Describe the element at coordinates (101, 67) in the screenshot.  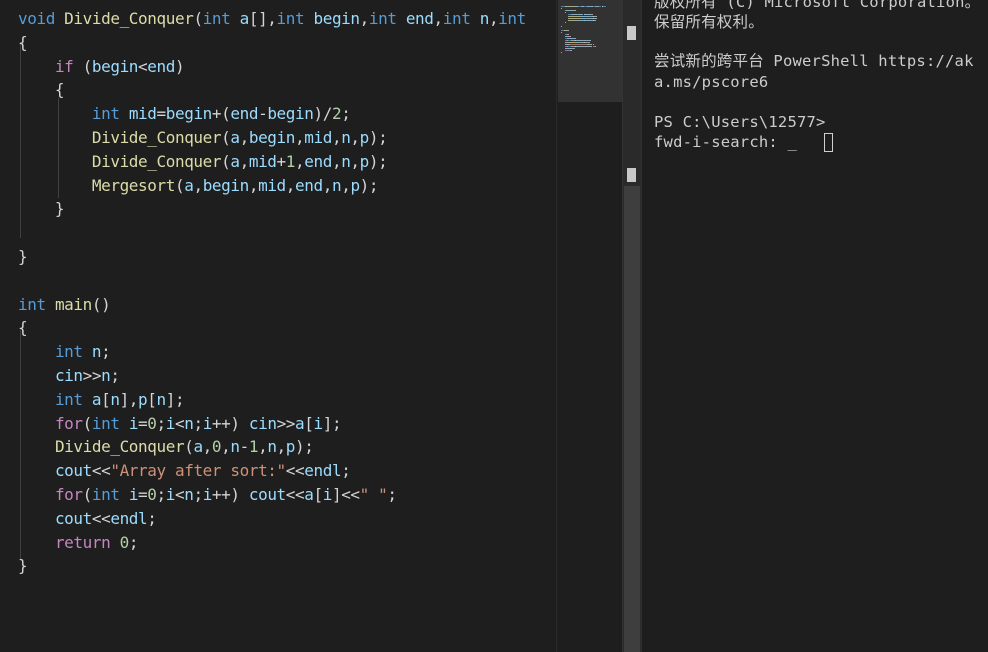
I see `code-line: if (begin<end)` at that location.